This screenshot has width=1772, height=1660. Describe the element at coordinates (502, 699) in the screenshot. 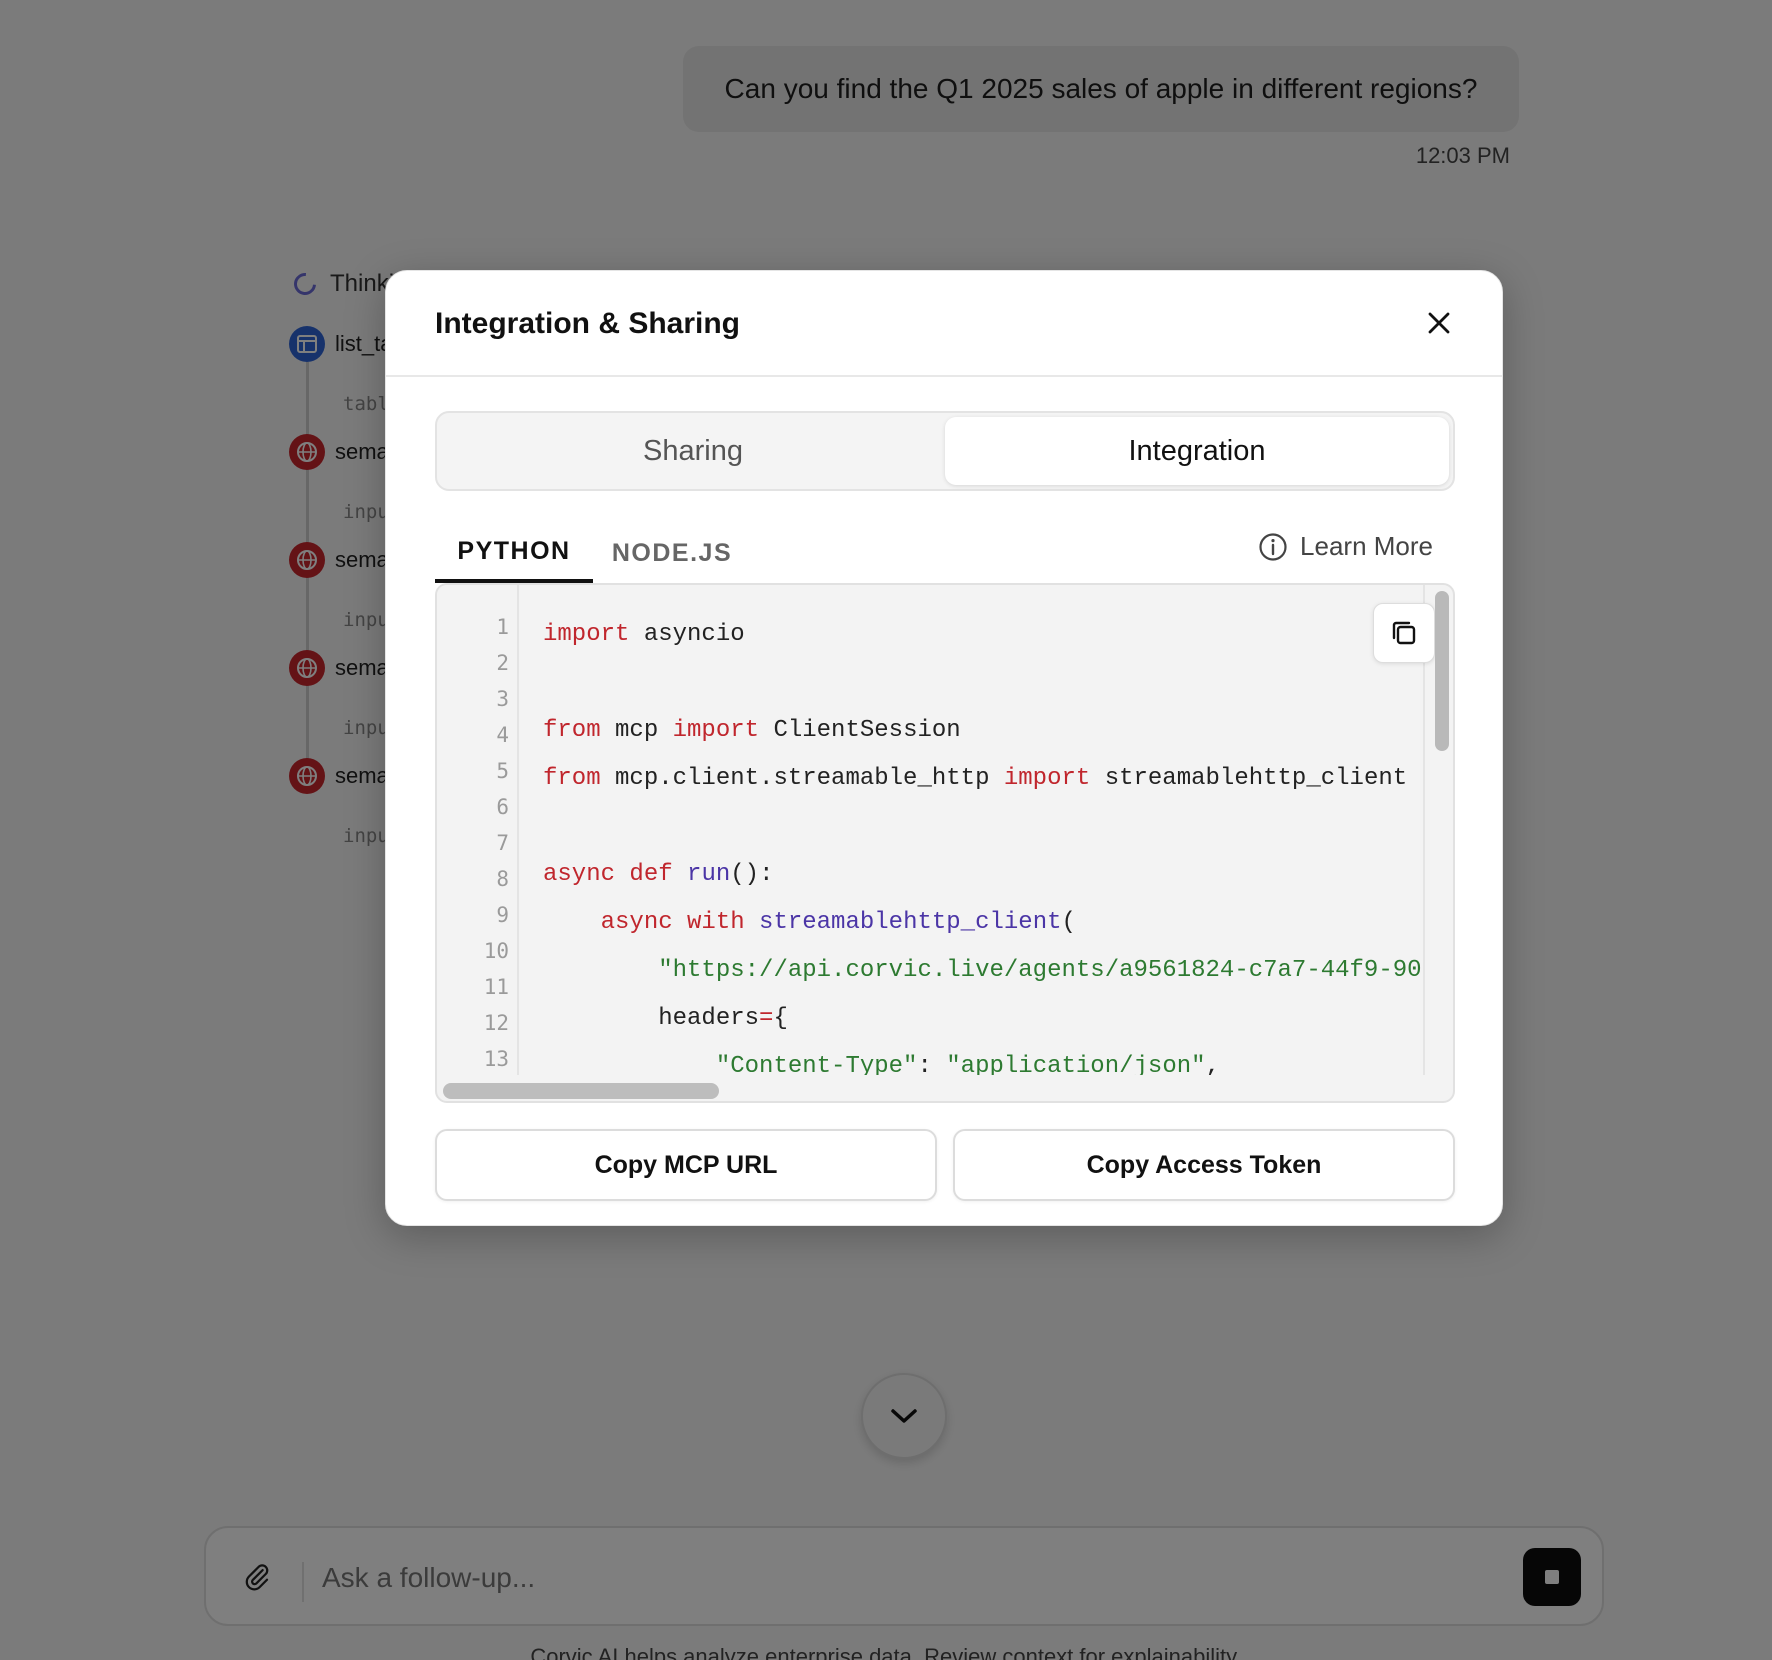

I see `line-number: 3` at that location.